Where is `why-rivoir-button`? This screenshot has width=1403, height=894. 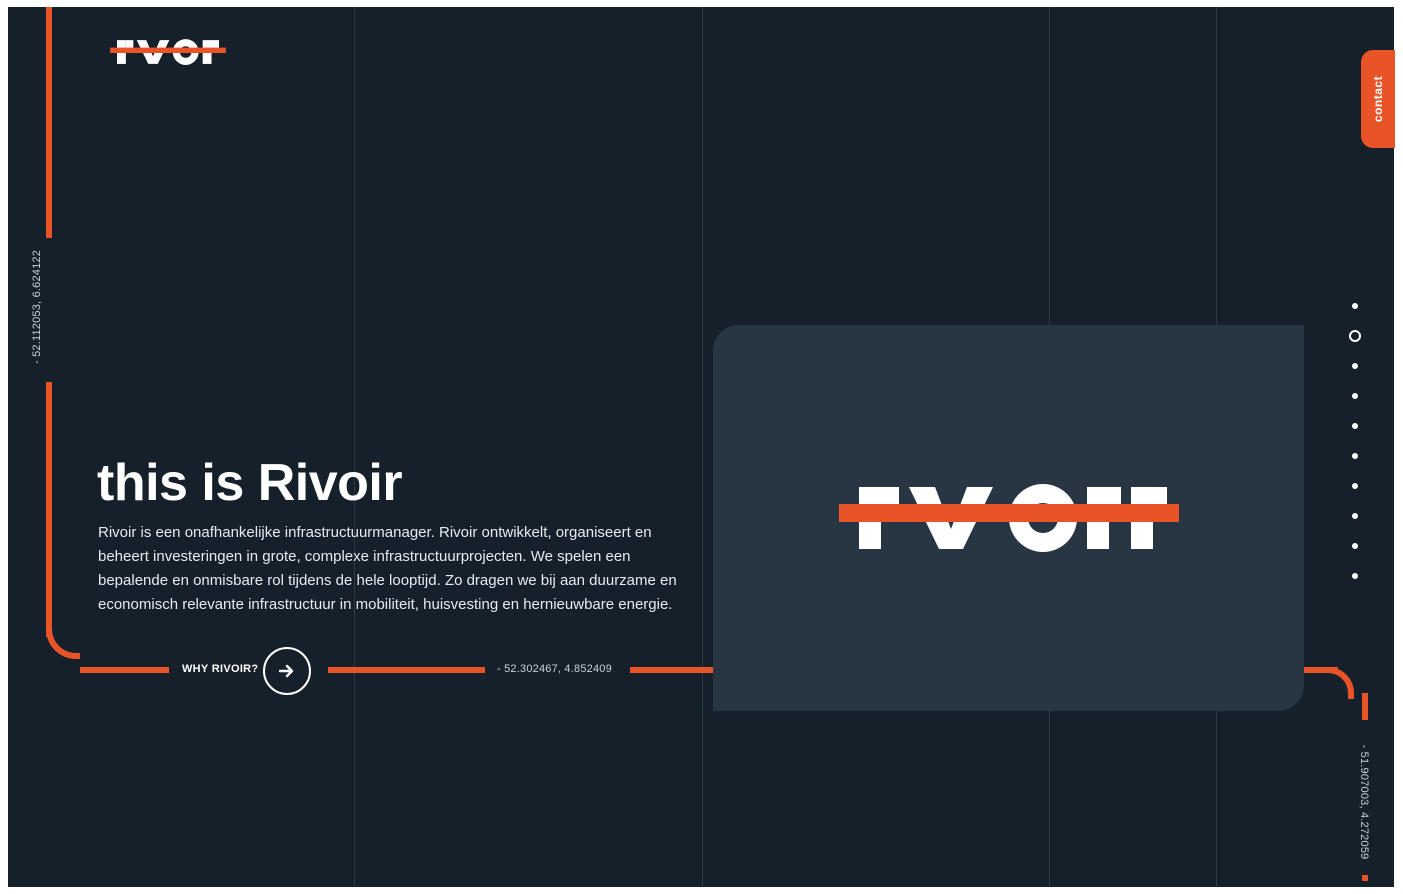
why-rivoir-button is located at coordinates (287, 671).